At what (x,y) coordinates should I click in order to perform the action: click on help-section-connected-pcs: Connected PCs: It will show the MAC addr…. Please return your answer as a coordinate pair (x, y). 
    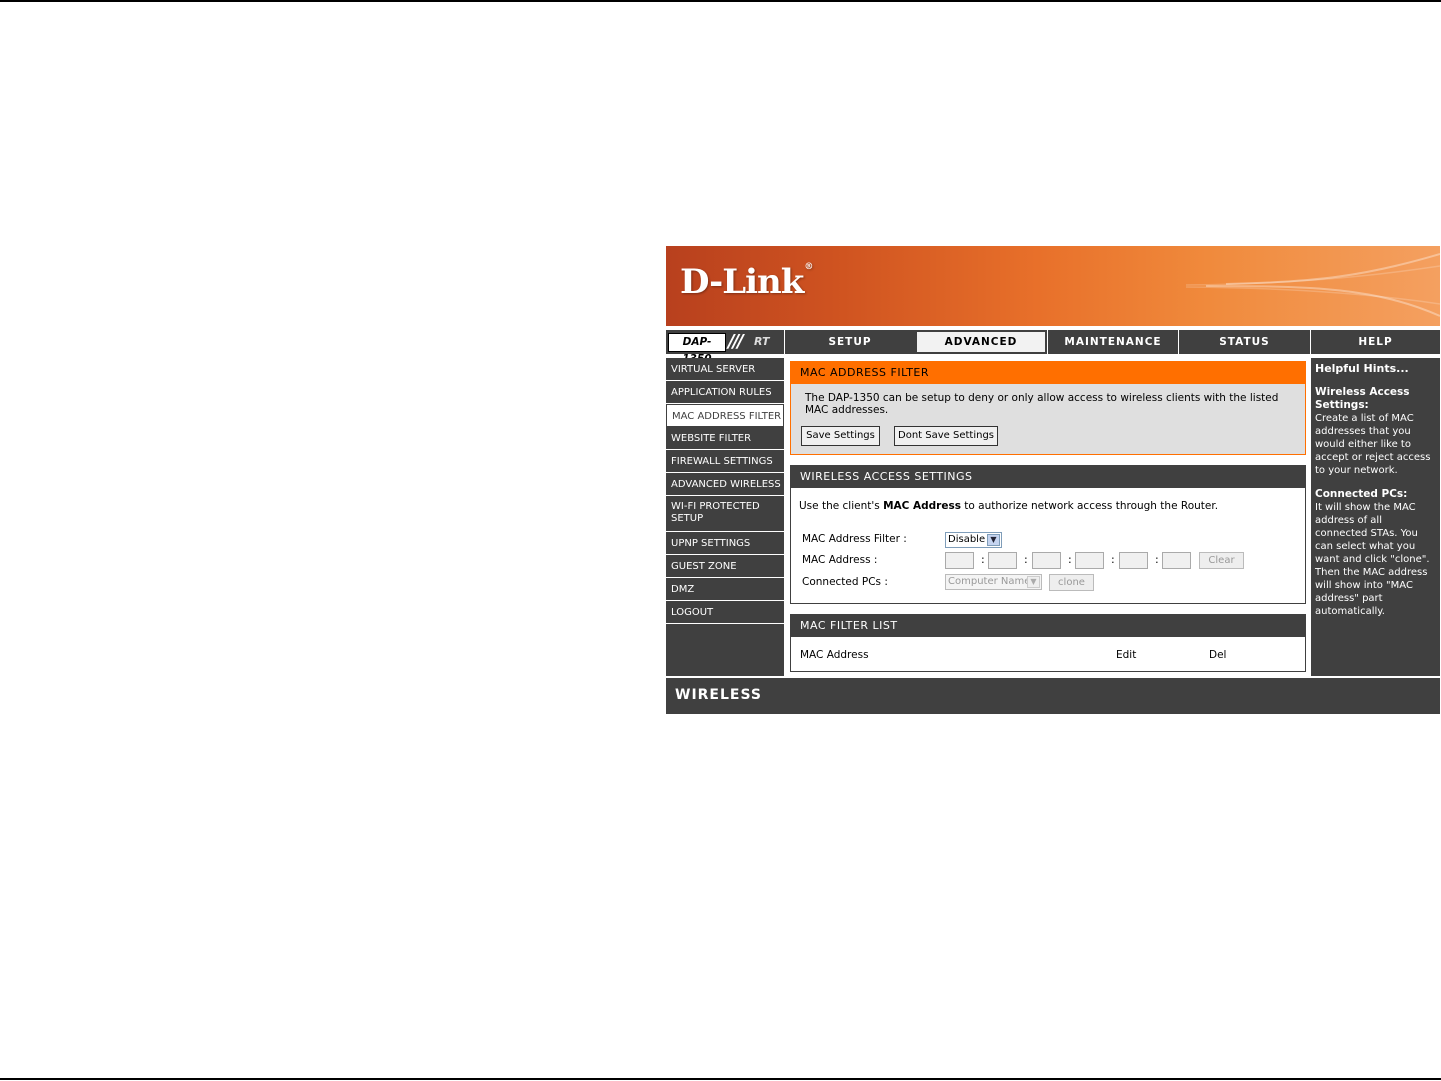
    Looking at the image, I should click on (1375, 553).